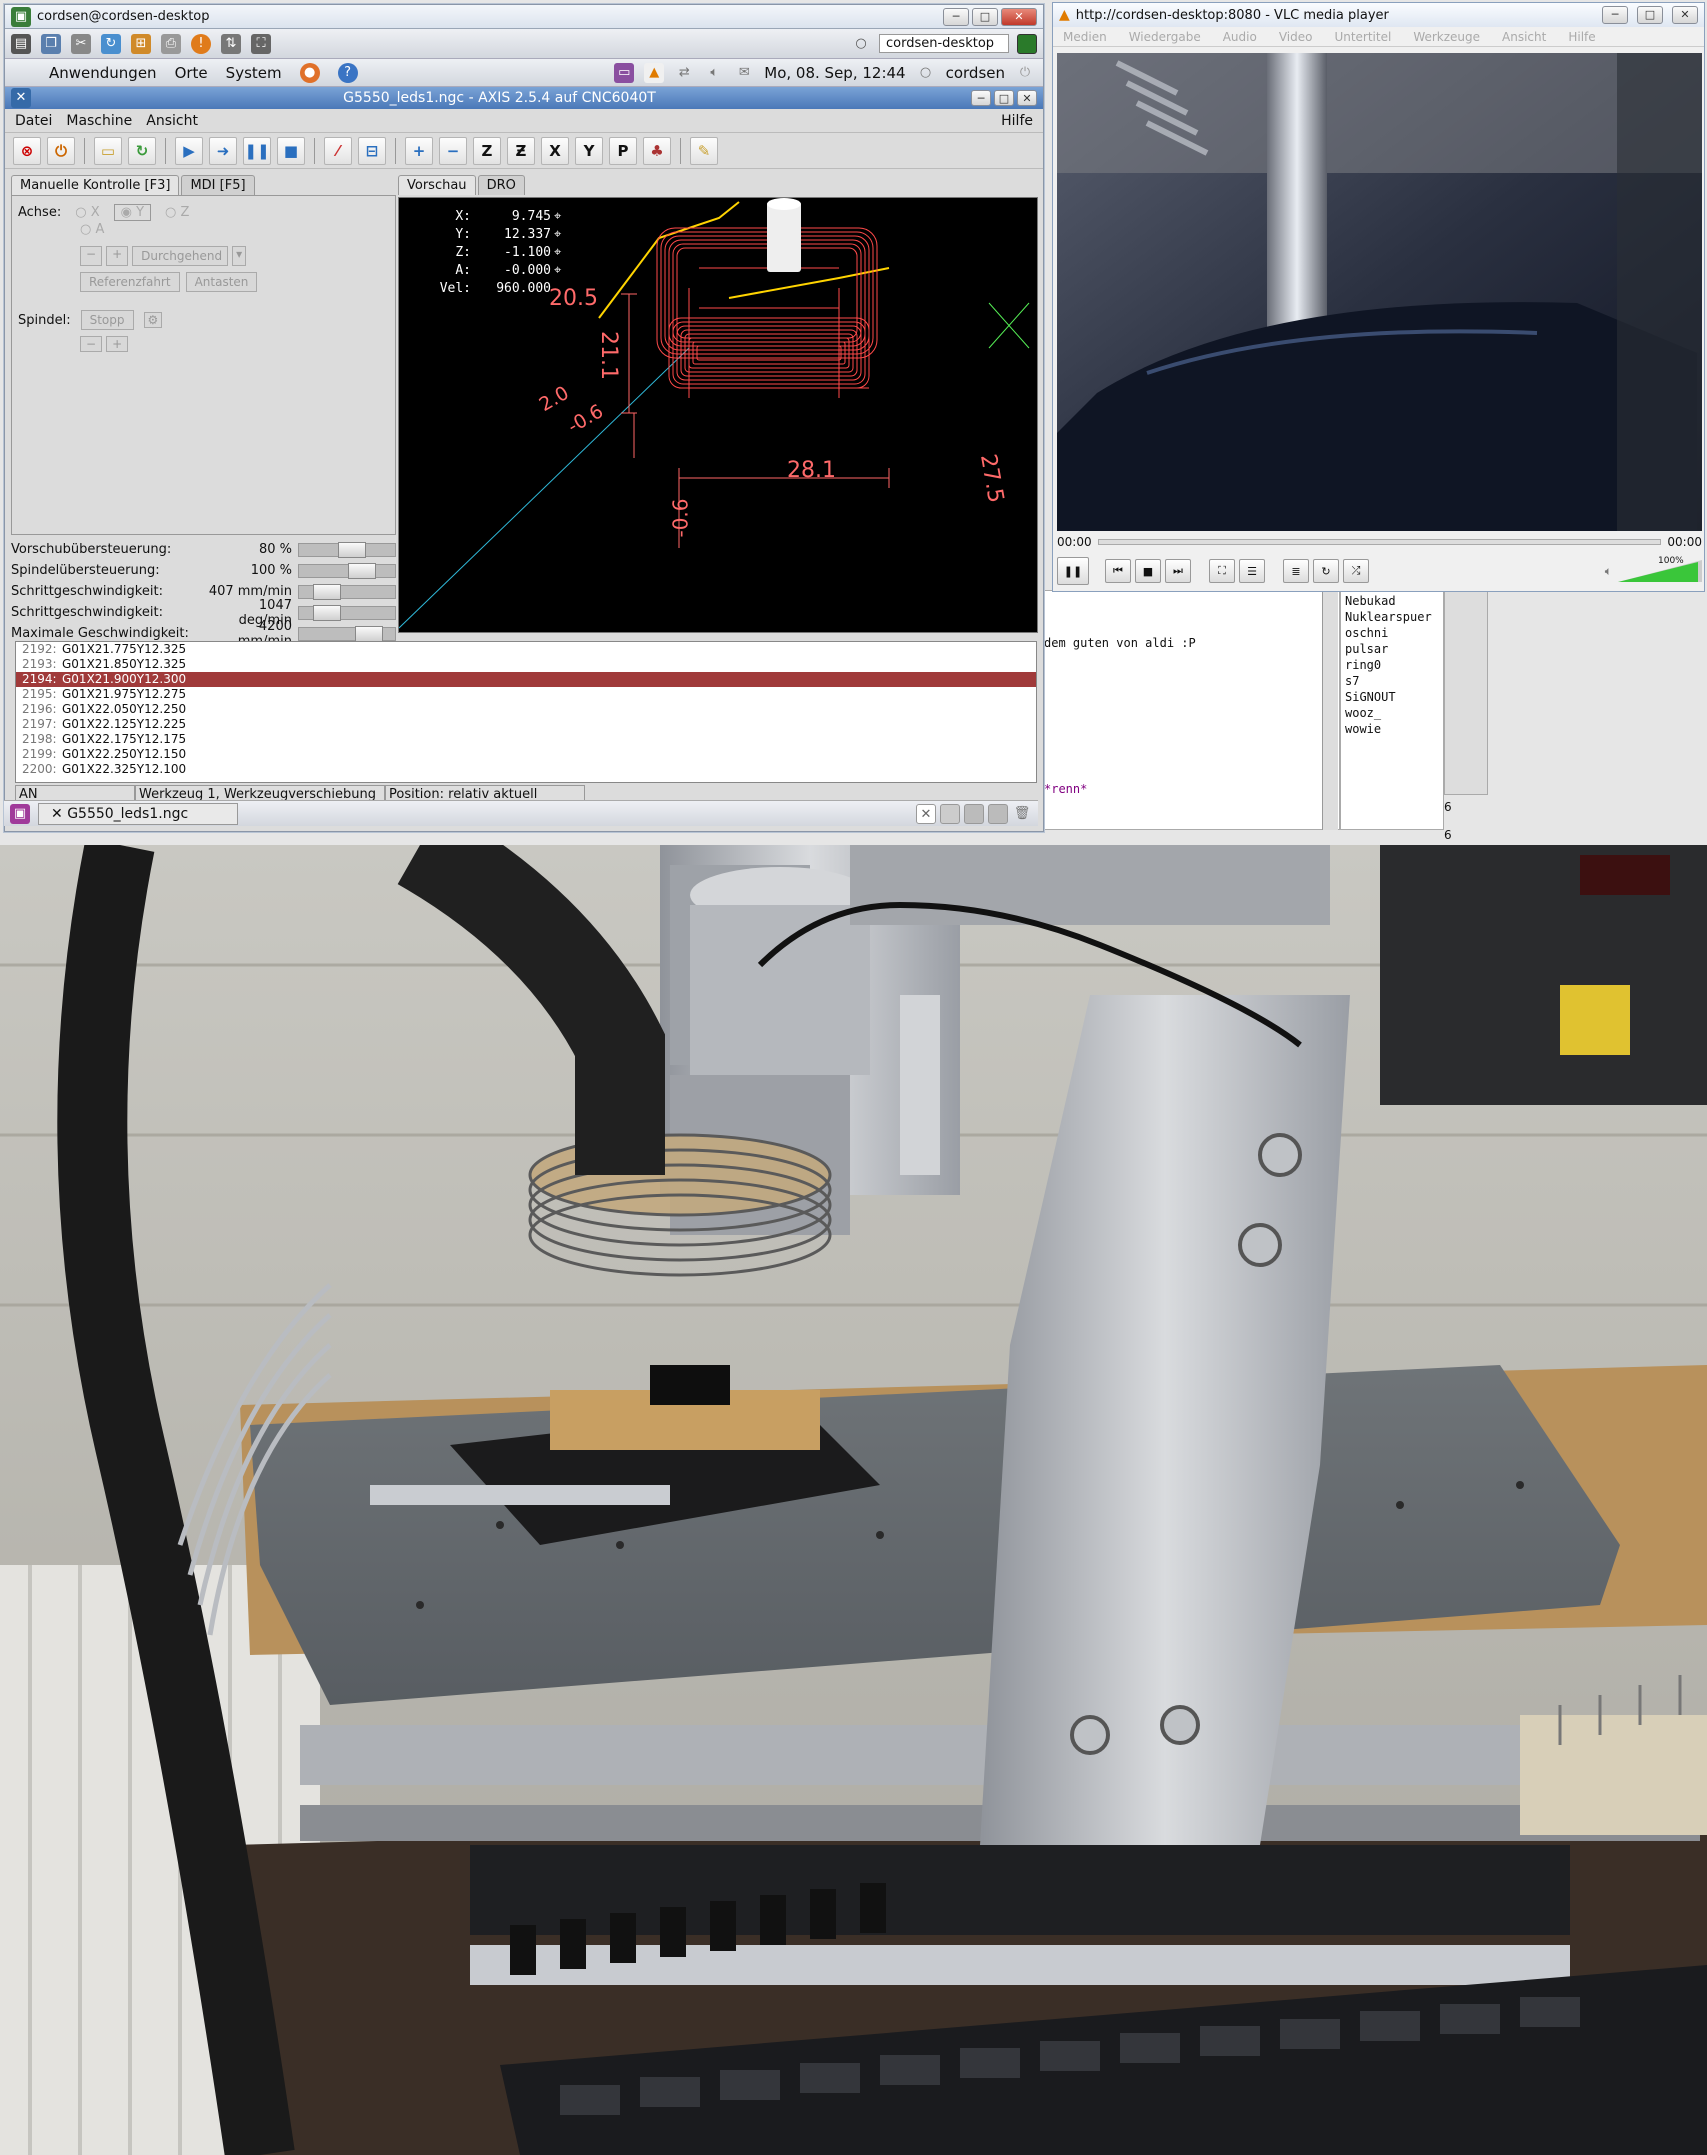 The height and width of the screenshot is (2155, 1707). What do you see at coordinates (1392, 713) in the screenshot?
I see `chat-user: wooz_` at bounding box center [1392, 713].